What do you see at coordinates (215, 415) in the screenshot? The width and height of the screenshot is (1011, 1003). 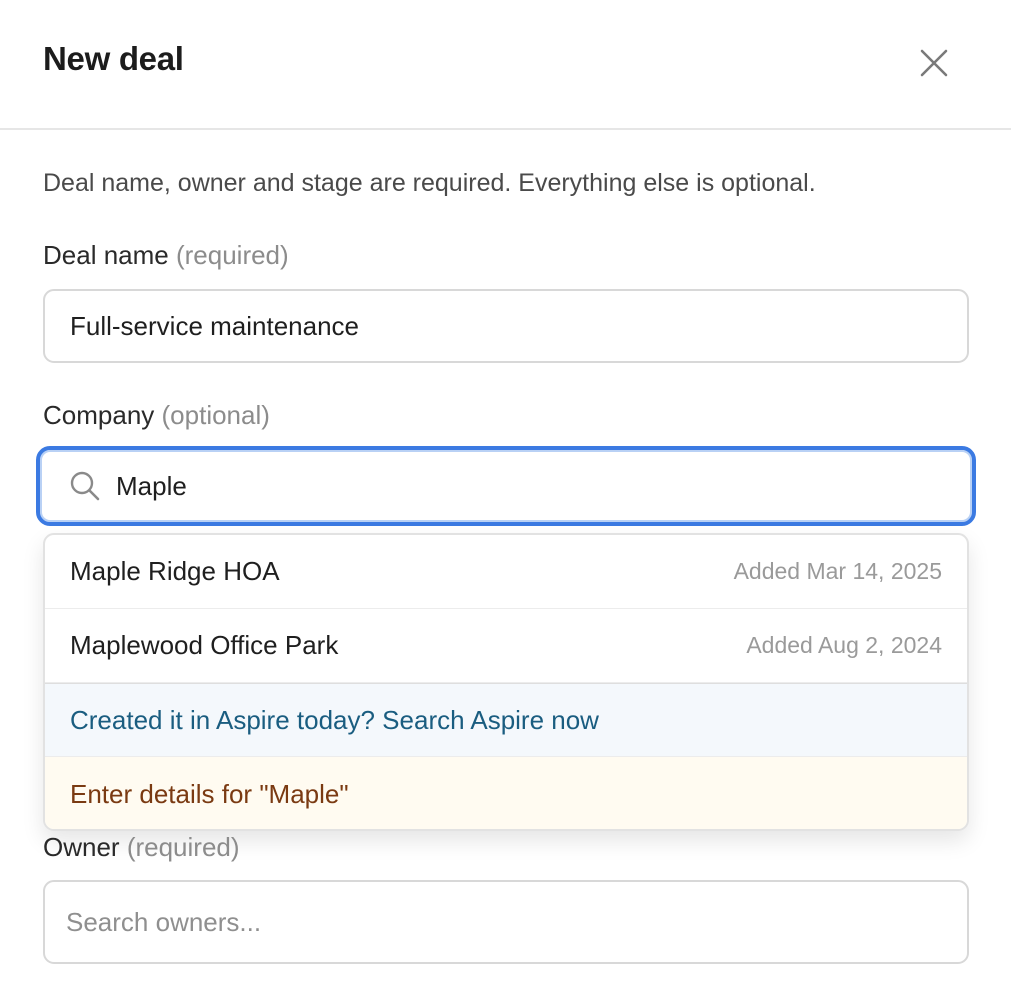 I see `company-hint: (optional)` at bounding box center [215, 415].